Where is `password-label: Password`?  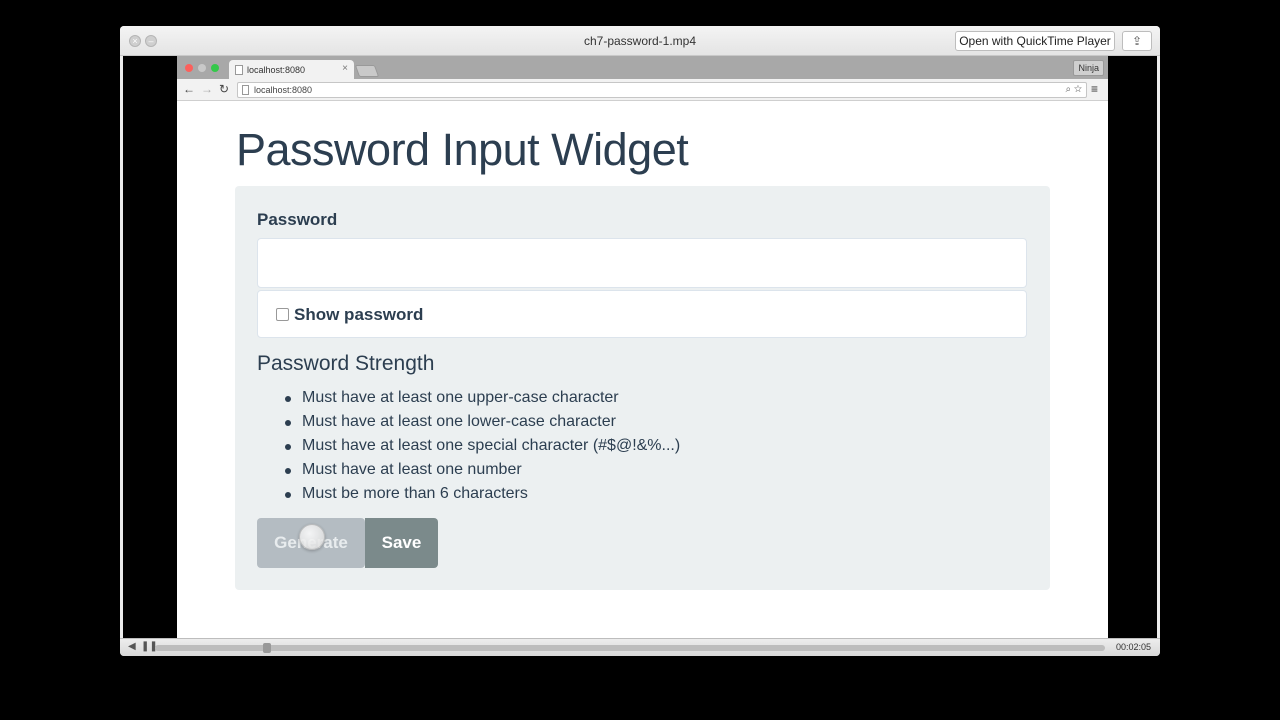
password-label: Password is located at coordinates (297, 219).